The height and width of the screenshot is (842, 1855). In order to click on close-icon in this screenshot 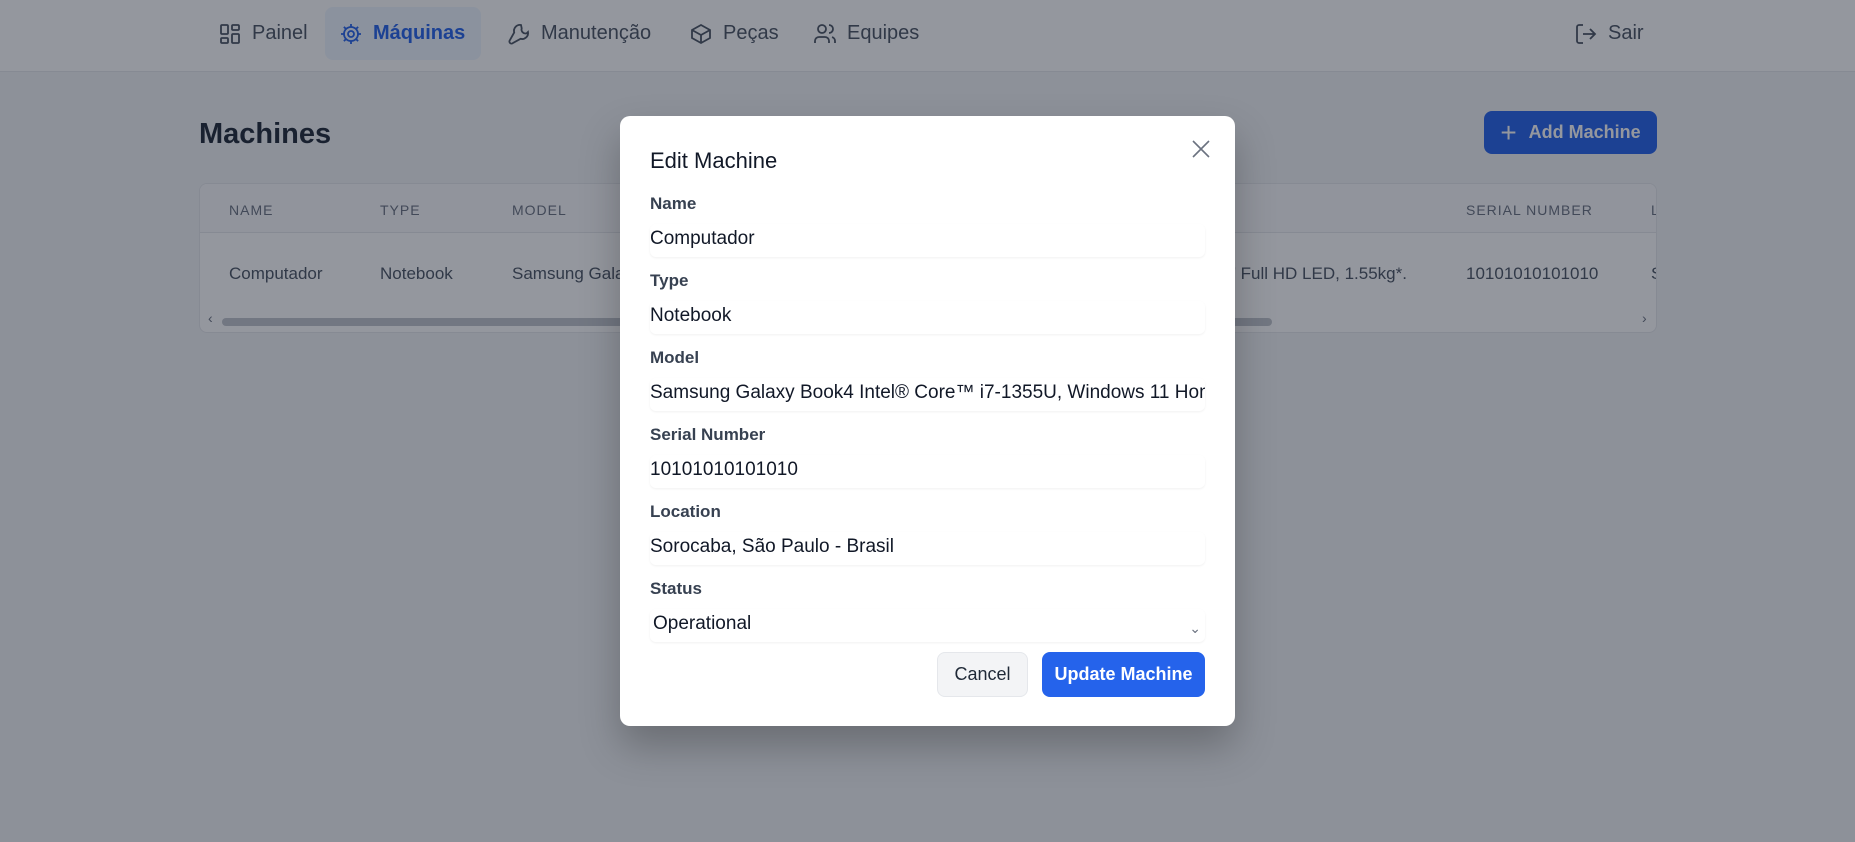, I will do `click(1201, 149)`.